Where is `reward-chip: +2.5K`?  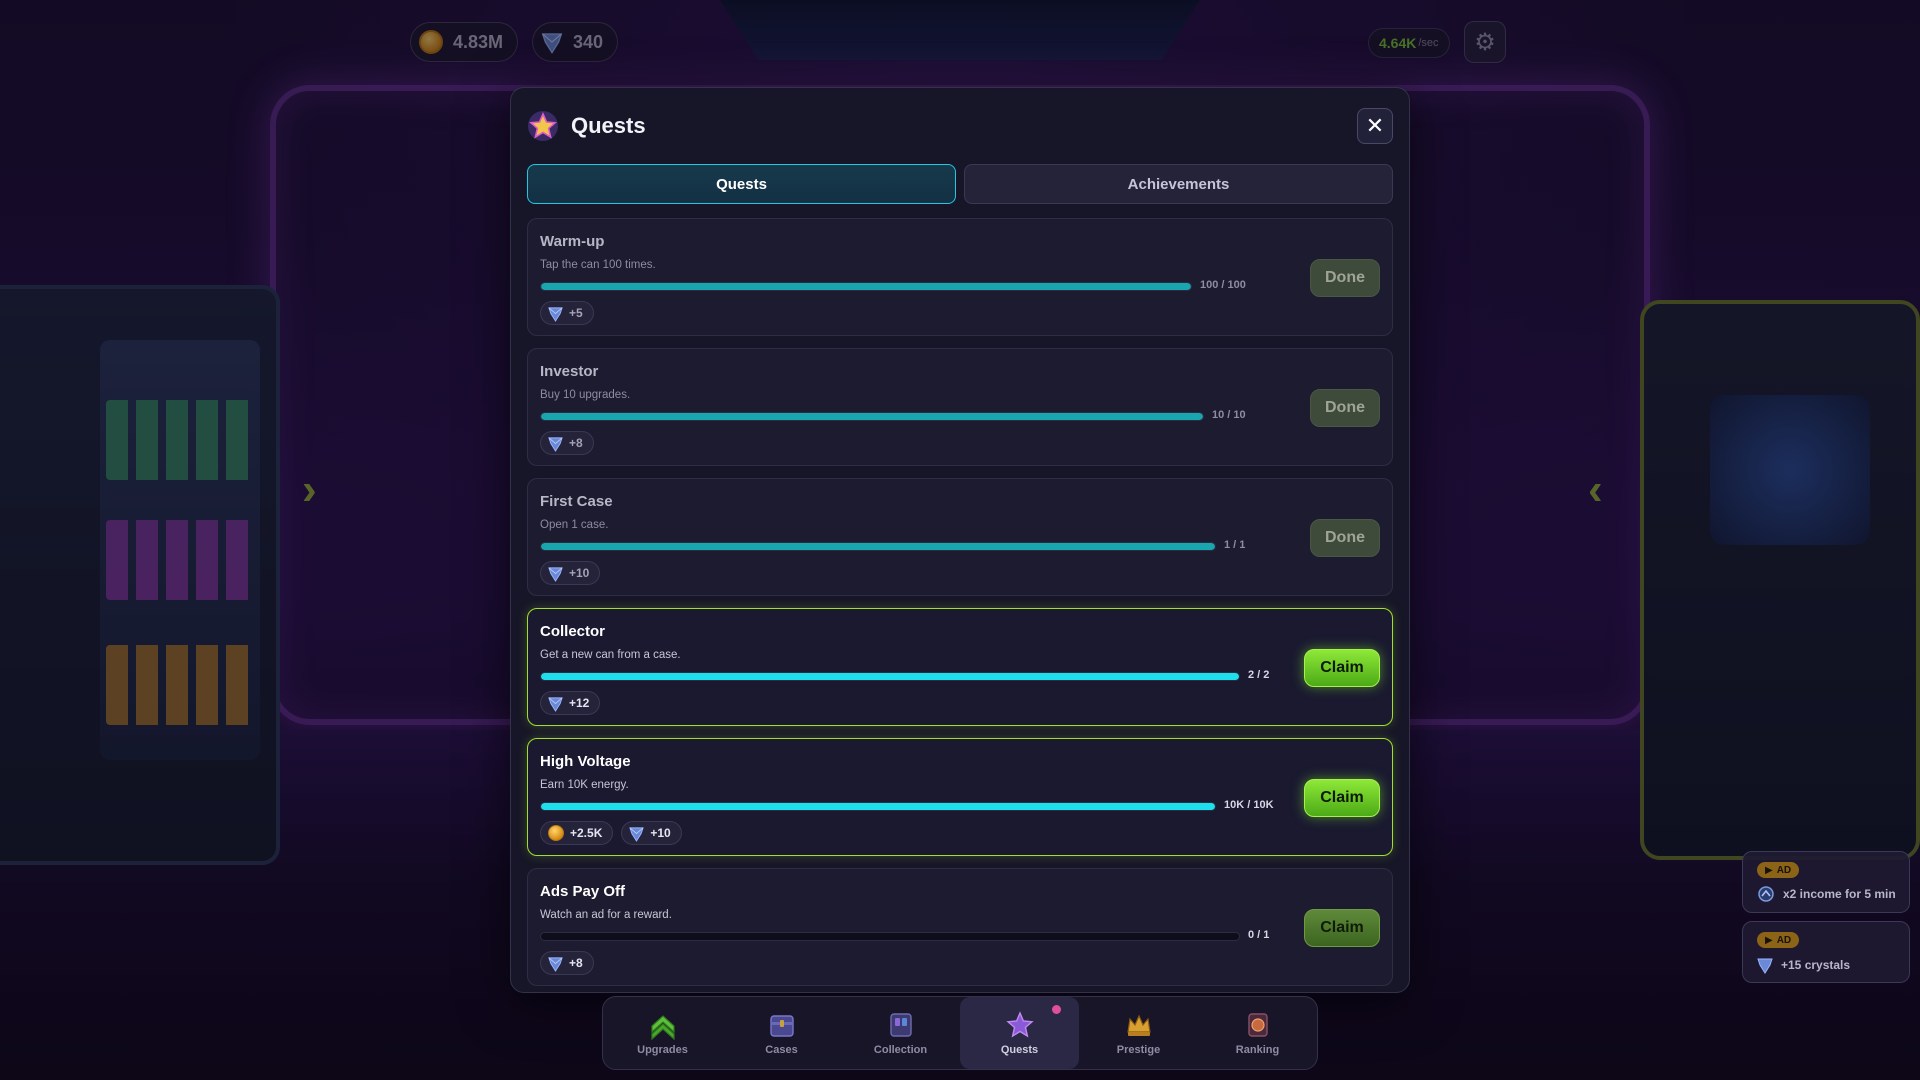 reward-chip: +2.5K is located at coordinates (577, 833).